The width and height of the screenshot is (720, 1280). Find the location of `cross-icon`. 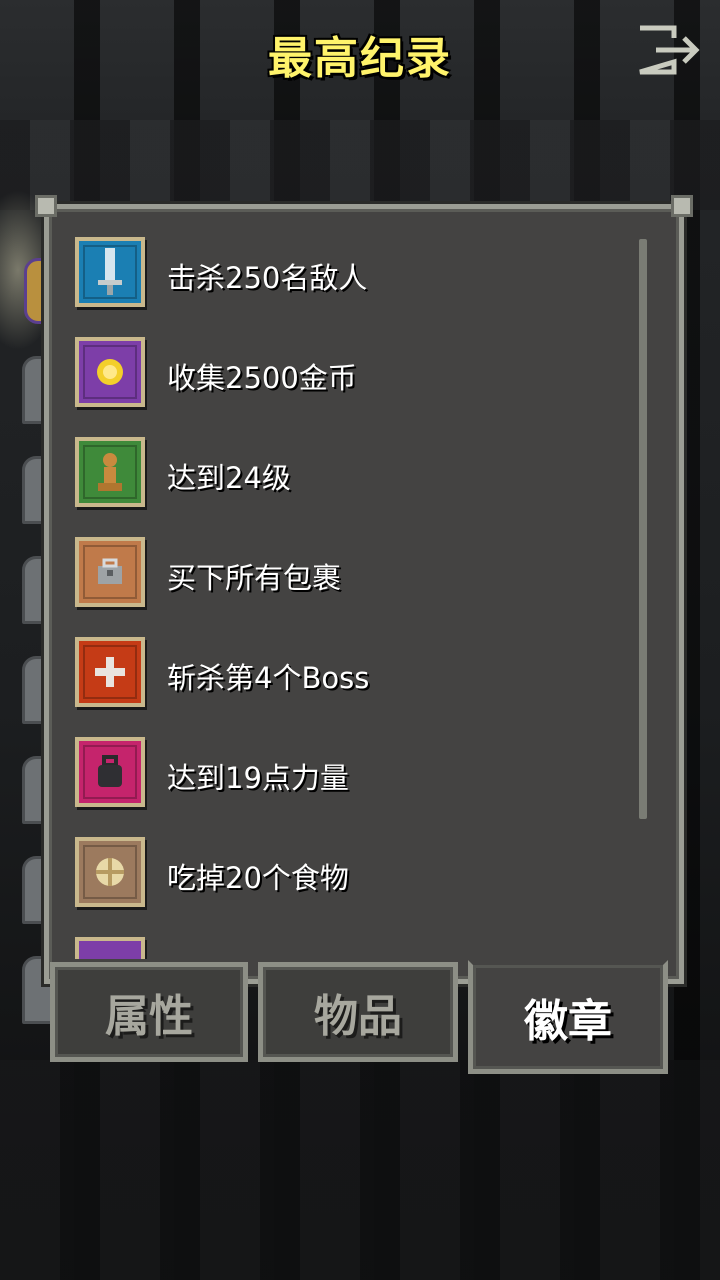

cross-icon is located at coordinates (110, 672).